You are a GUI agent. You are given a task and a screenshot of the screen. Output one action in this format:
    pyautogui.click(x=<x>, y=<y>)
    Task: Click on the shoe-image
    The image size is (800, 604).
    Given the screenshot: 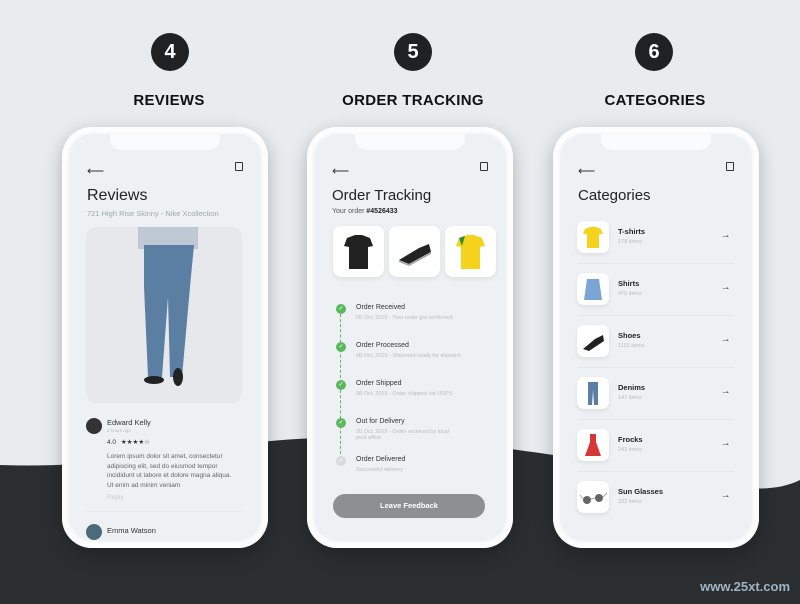 What is the action you would take?
    pyautogui.click(x=593, y=341)
    